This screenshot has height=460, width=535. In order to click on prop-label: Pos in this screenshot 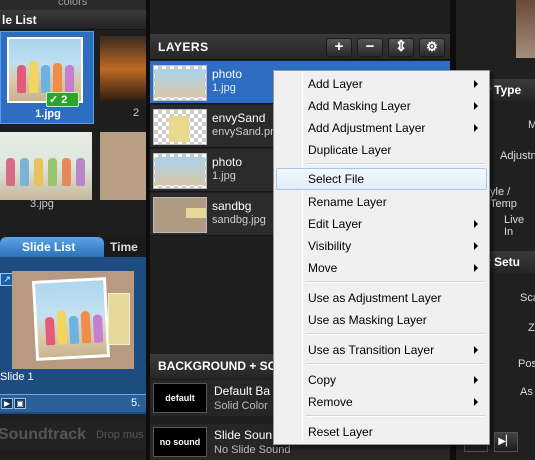, I will do `click(526, 364)`.